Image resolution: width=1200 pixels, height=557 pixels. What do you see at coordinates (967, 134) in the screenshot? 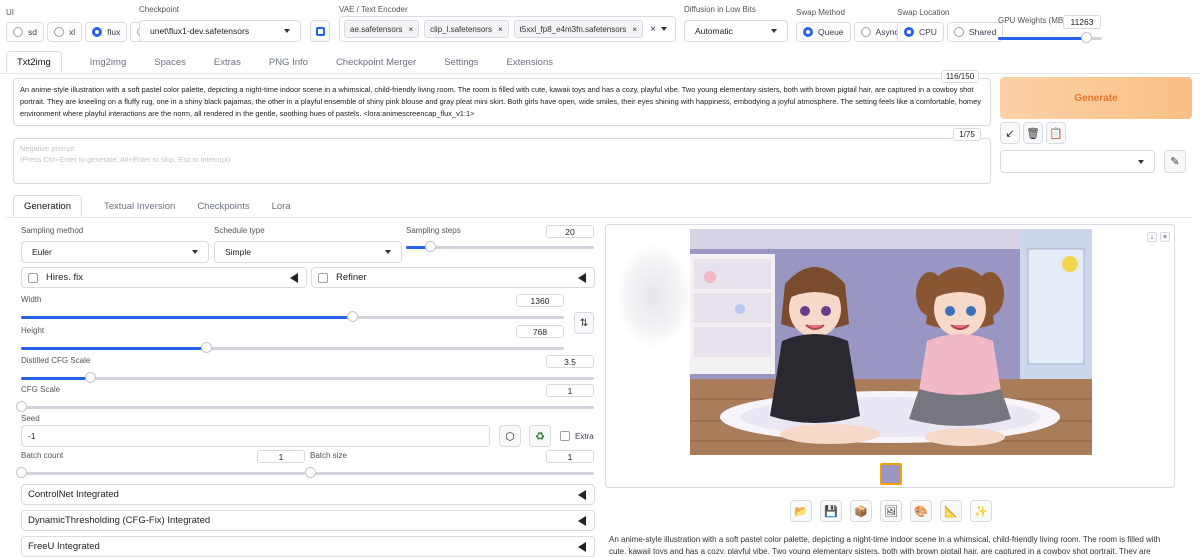
I see `negative-token-counter: 1/75` at bounding box center [967, 134].